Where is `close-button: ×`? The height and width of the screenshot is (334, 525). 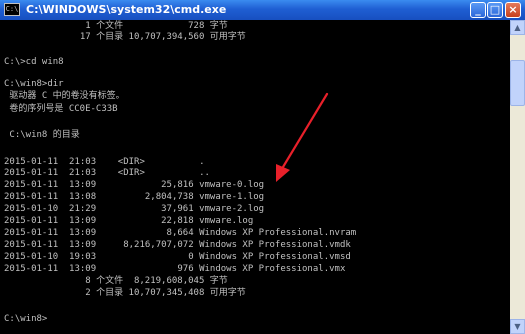
close-button: × is located at coordinates (513, 10).